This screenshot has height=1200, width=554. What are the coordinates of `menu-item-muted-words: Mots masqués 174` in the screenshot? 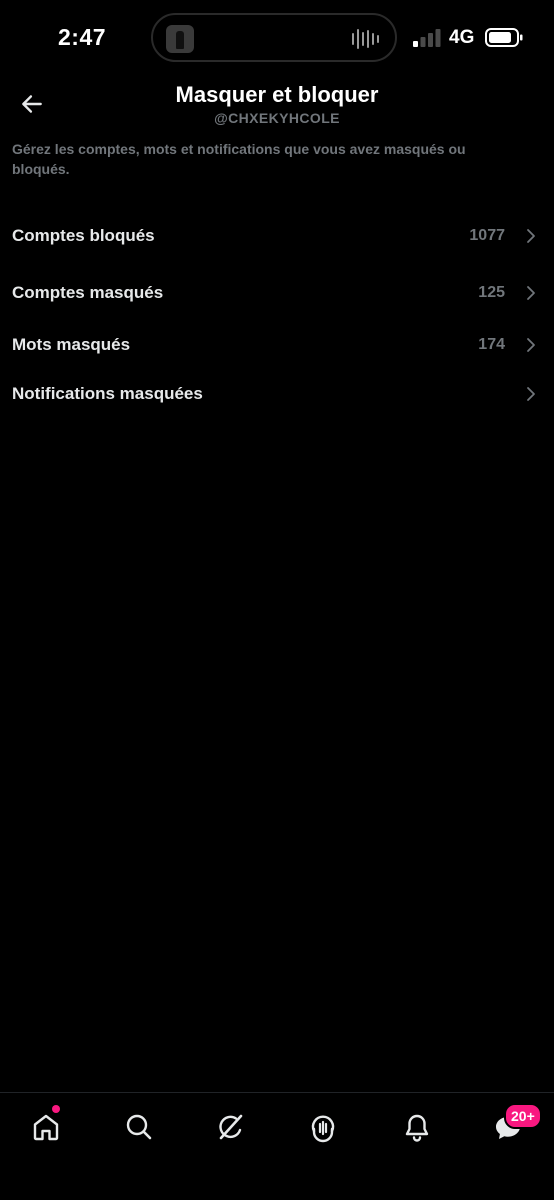 It's located at (277, 345).